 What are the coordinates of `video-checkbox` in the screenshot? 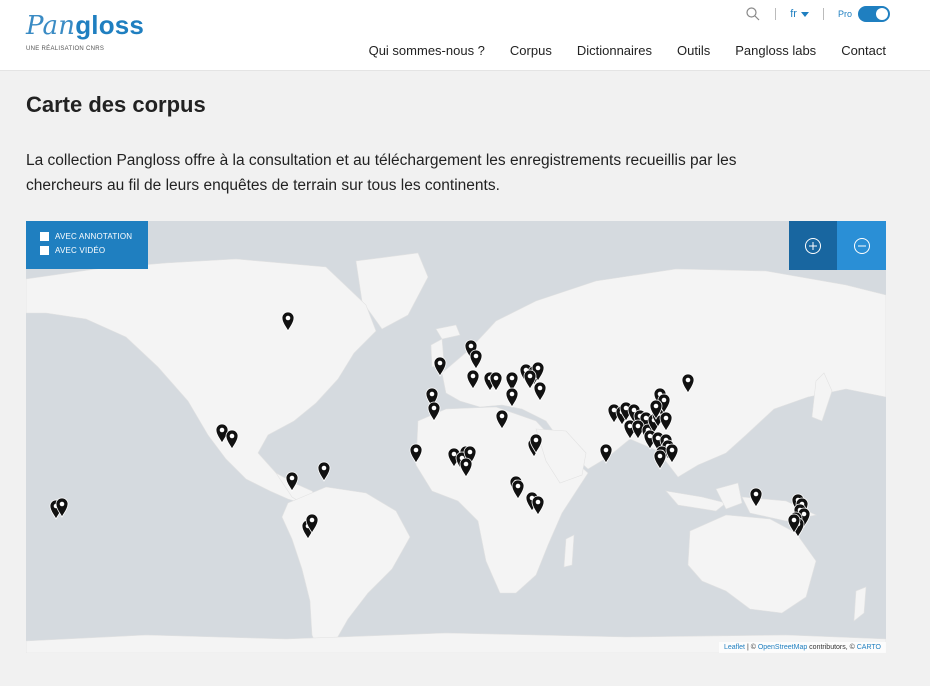 It's located at (44, 250).